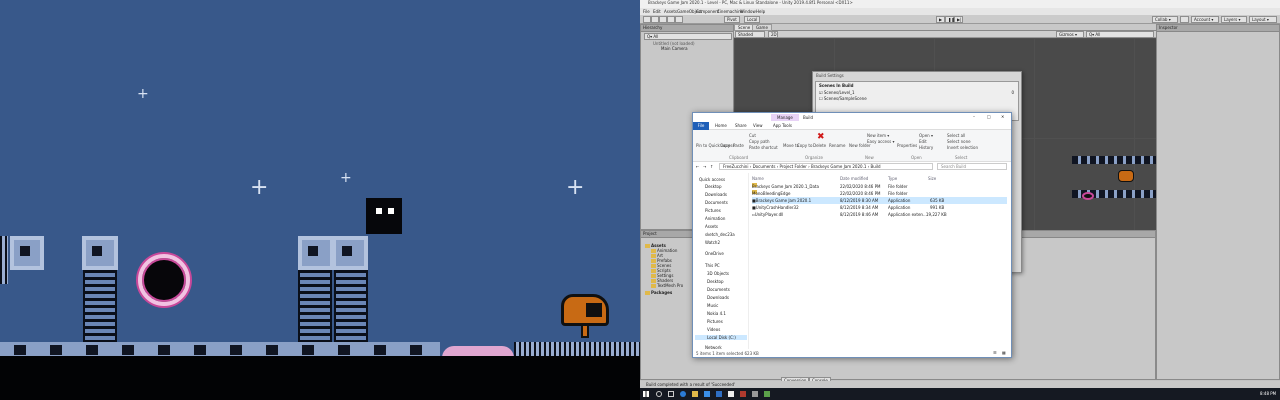 This screenshot has width=1280, height=400. What do you see at coordinates (878, 135) in the screenshot?
I see `new-item-button: New item ▾` at bounding box center [878, 135].